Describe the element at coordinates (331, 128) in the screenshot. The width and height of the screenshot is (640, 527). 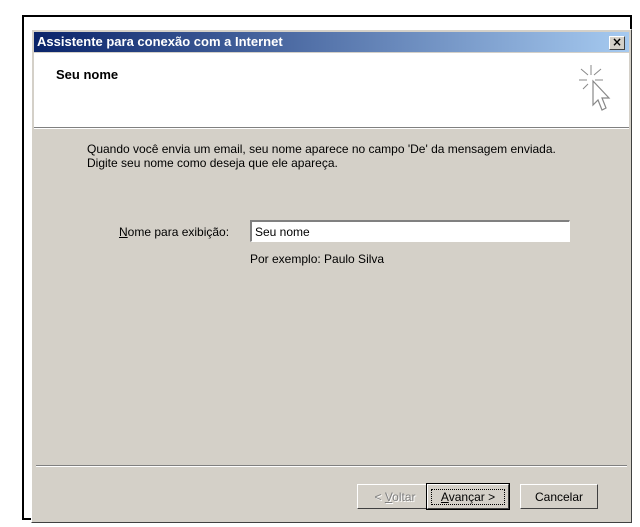
I see `header-divider` at that location.